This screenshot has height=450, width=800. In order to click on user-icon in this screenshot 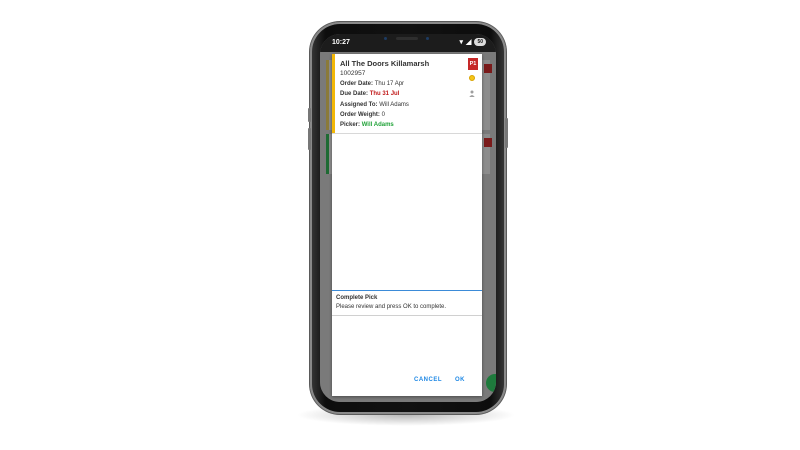, I will do `click(472, 93)`.